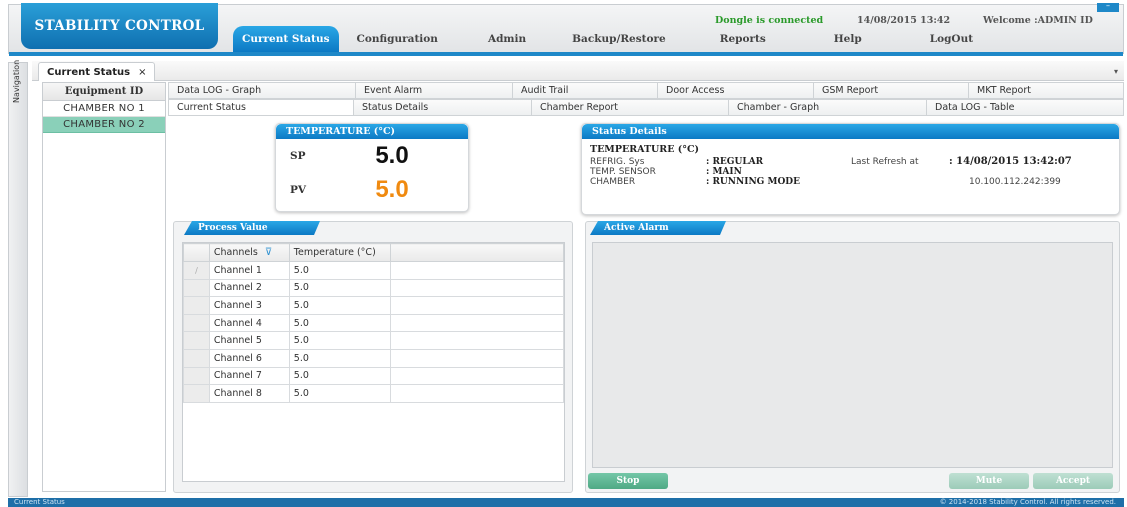 Image resolution: width=1127 pixels, height=507 pixels. Describe the element at coordinates (372, 131) in the screenshot. I see `temperature-title: TEMPERATURE (°C)` at that location.